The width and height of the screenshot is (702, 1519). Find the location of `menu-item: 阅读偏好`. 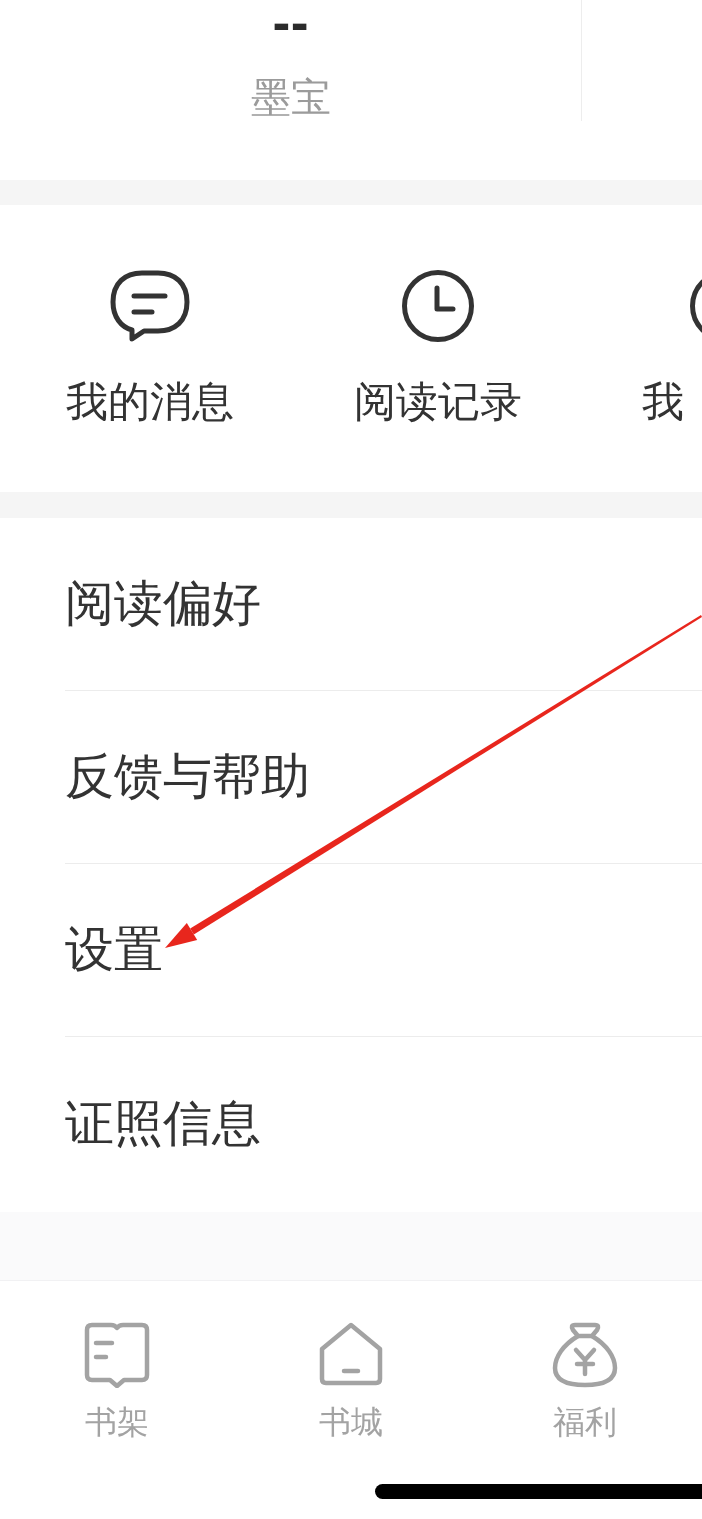

menu-item: 阅读偏好 is located at coordinates (163, 604).